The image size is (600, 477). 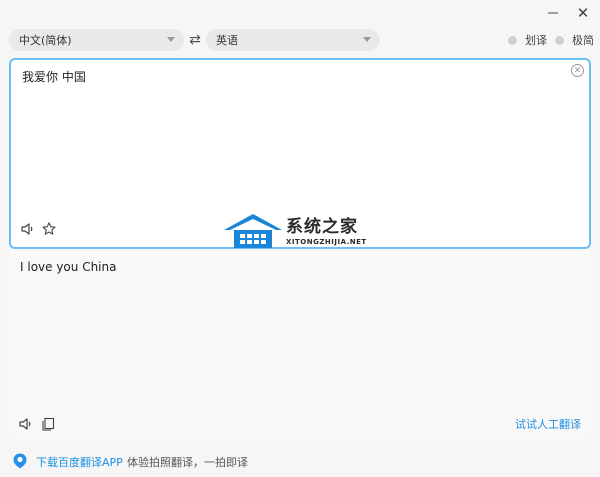 I want to click on target-language-label: 英语, so click(x=227, y=40).